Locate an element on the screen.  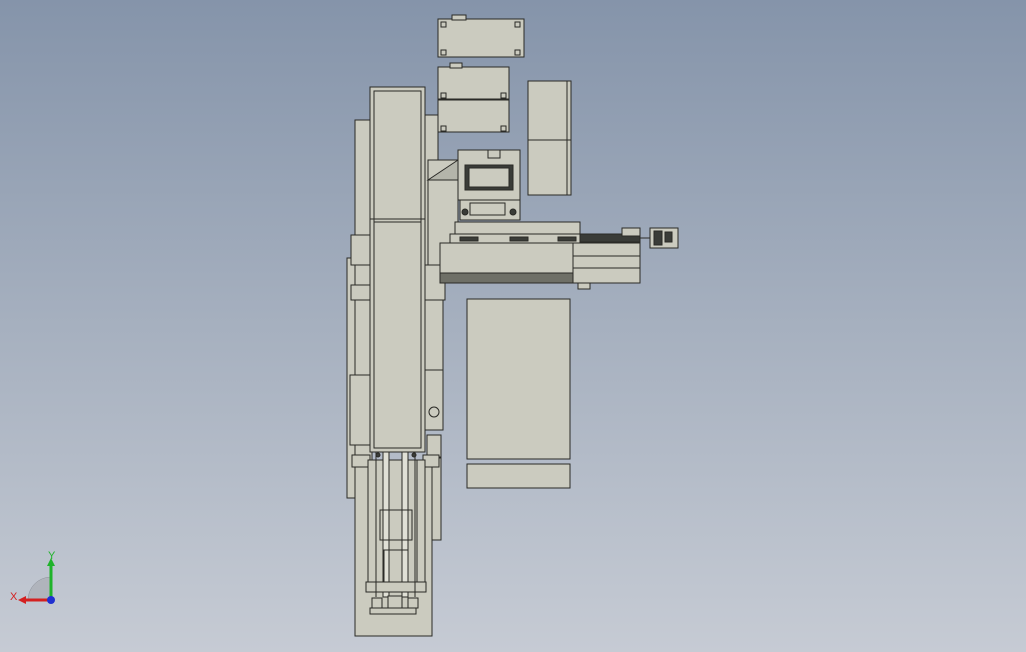
top-motor-box is located at coordinates (481, 36).